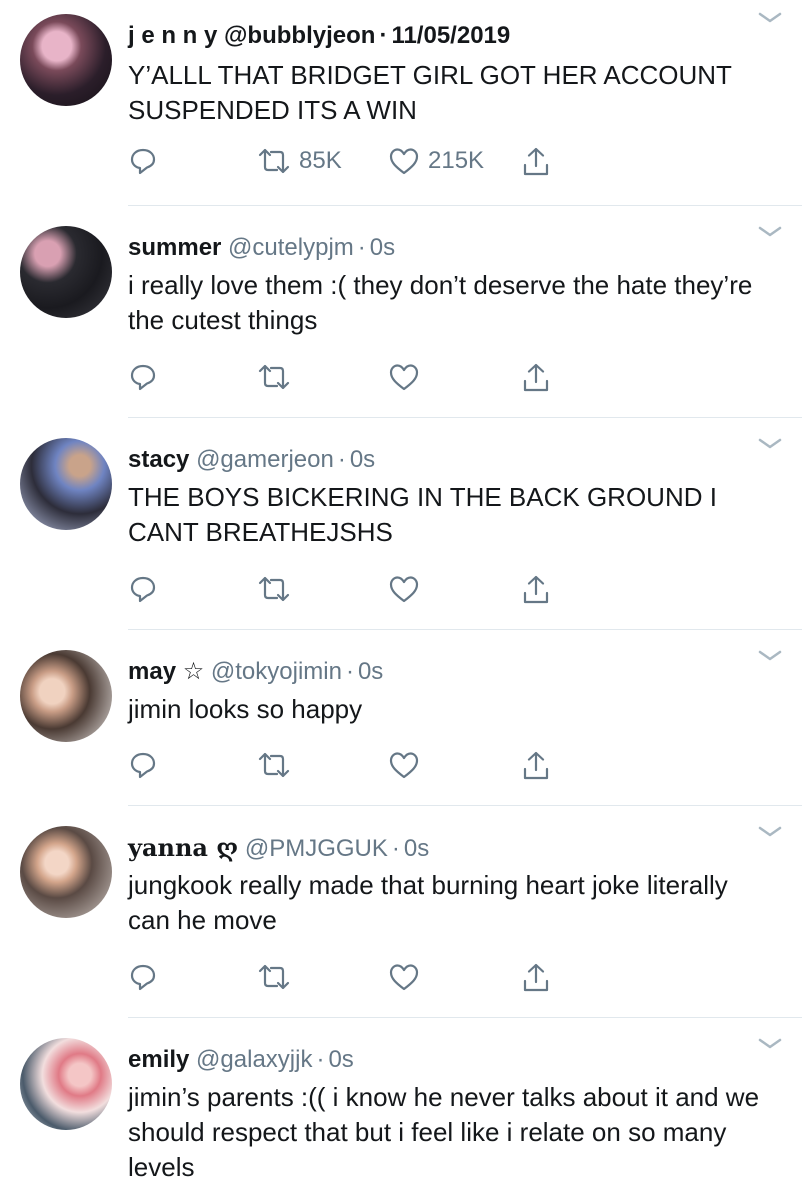 The height and width of the screenshot is (1200, 802). What do you see at coordinates (174, 247) in the screenshot?
I see `display-name: summer` at bounding box center [174, 247].